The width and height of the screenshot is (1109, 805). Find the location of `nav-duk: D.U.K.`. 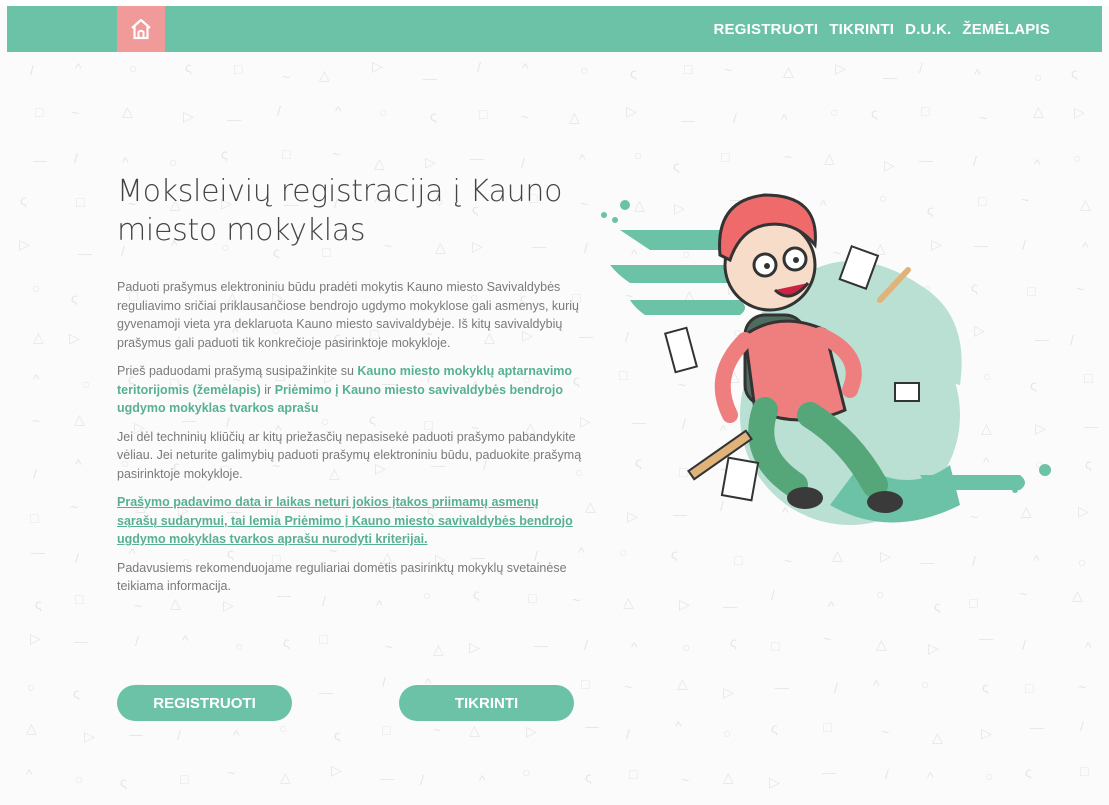

nav-duk: D.U.K. is located at coordinates (928, 29).